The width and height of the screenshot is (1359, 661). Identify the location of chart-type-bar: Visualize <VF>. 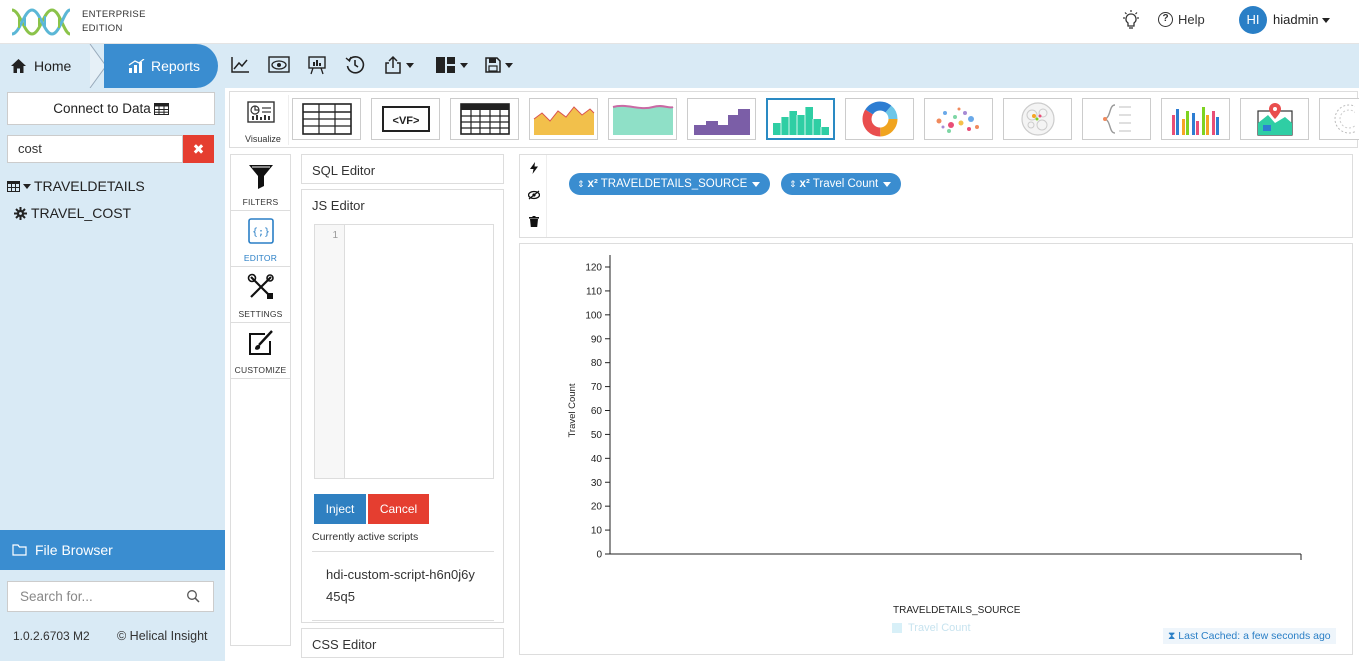
(794, 119).